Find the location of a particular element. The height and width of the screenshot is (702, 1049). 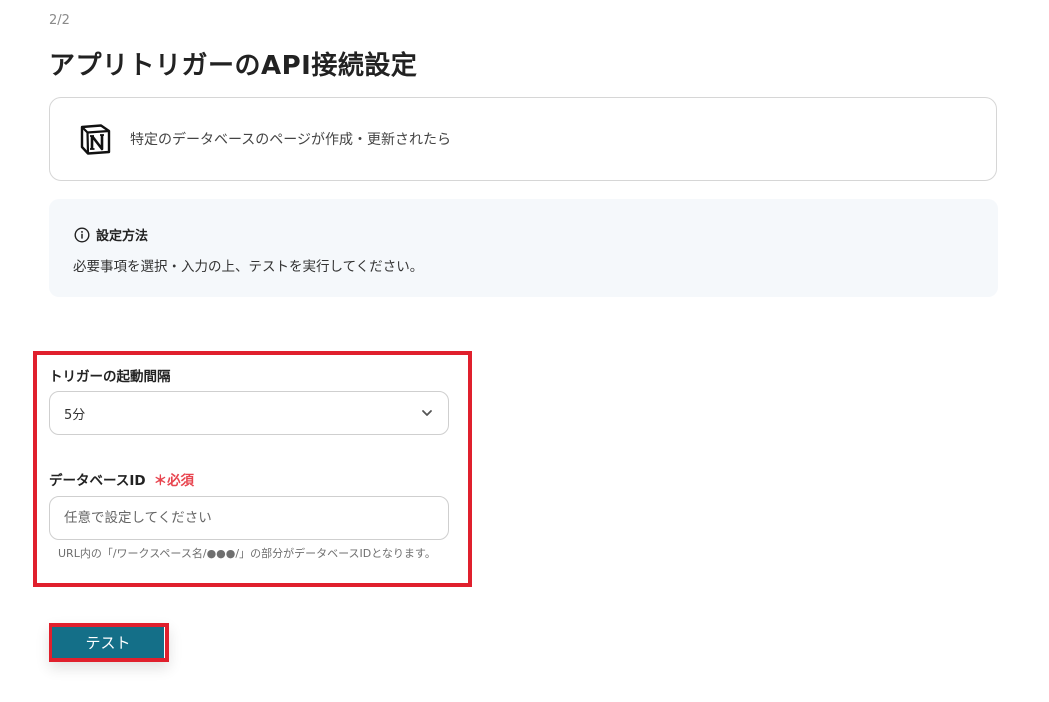

help-heading-row: 設定方法 is located at coordinates (111, 234).